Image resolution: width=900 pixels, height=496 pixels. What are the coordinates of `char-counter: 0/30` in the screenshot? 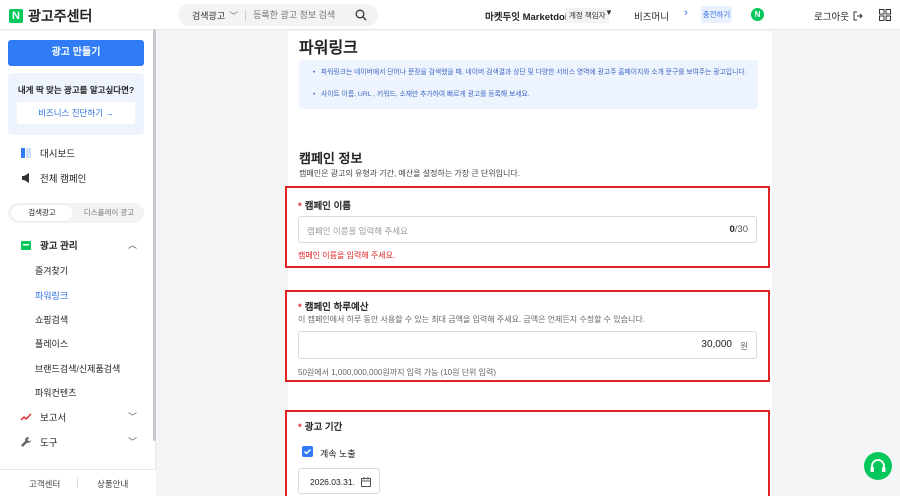 It's located at (738, 229).